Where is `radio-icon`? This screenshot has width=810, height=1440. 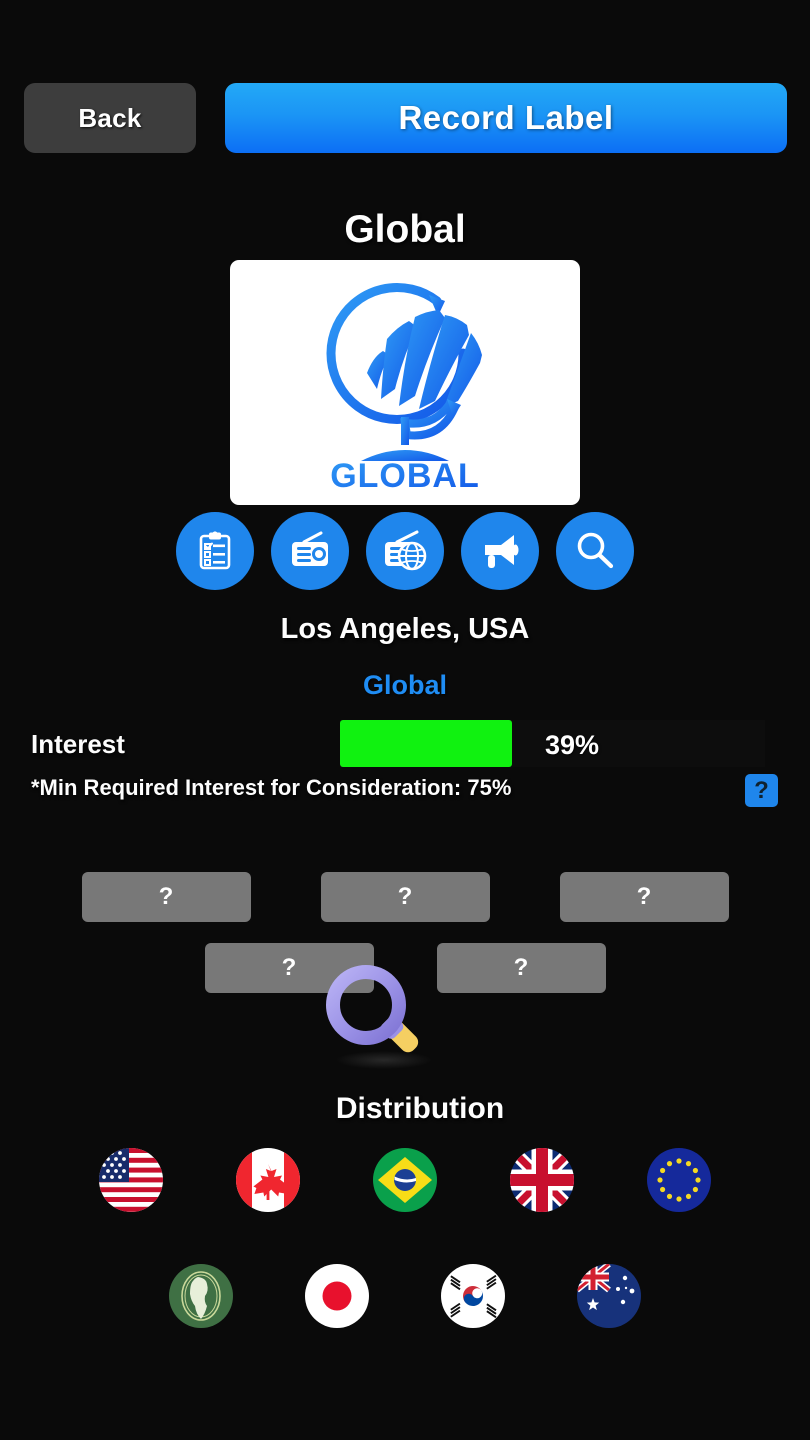 radio-icon is located at coordinates (310, 551).